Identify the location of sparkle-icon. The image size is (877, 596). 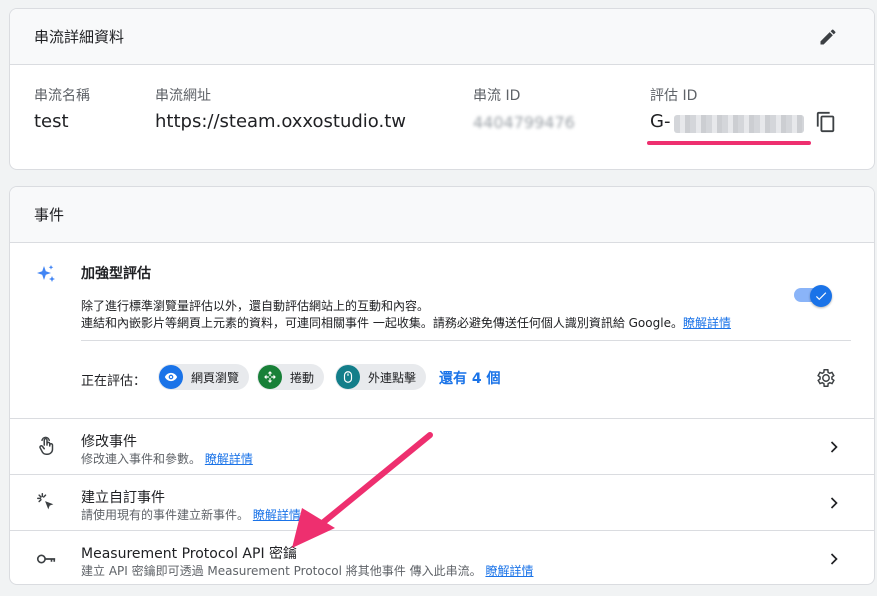
(46, 277).